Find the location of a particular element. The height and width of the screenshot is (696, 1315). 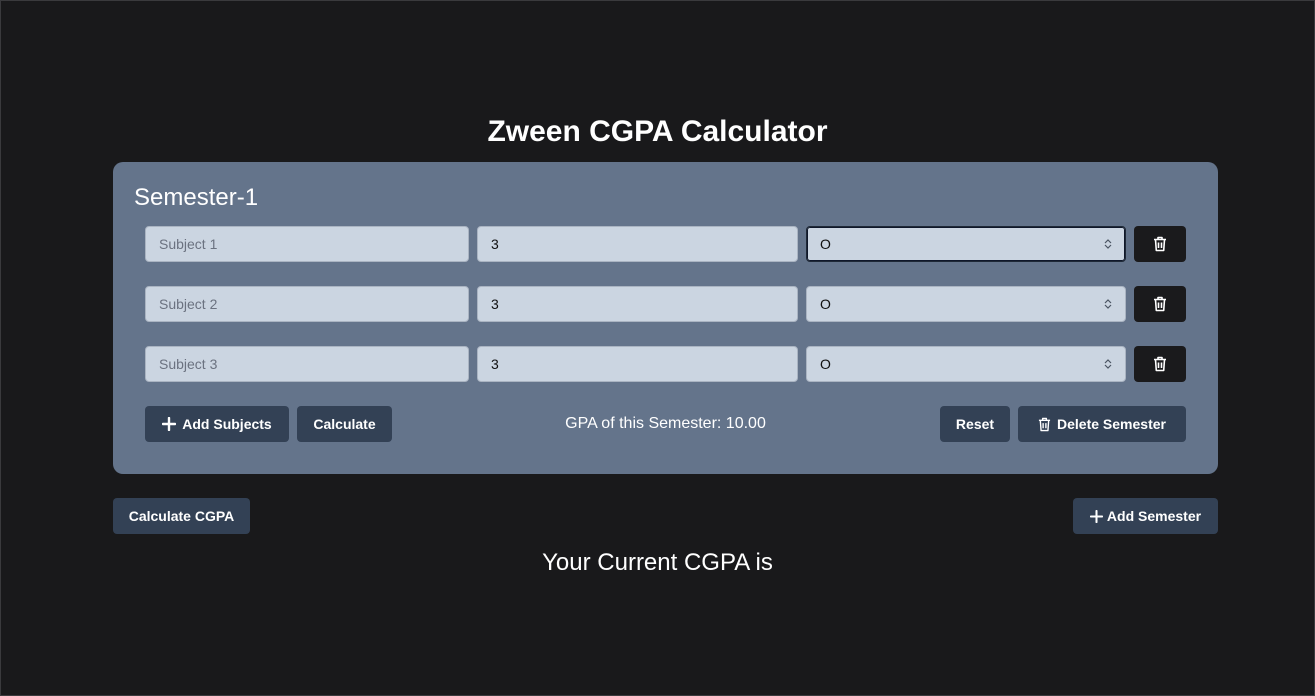

reset-button: Reset is located at coordinates (975, 424).